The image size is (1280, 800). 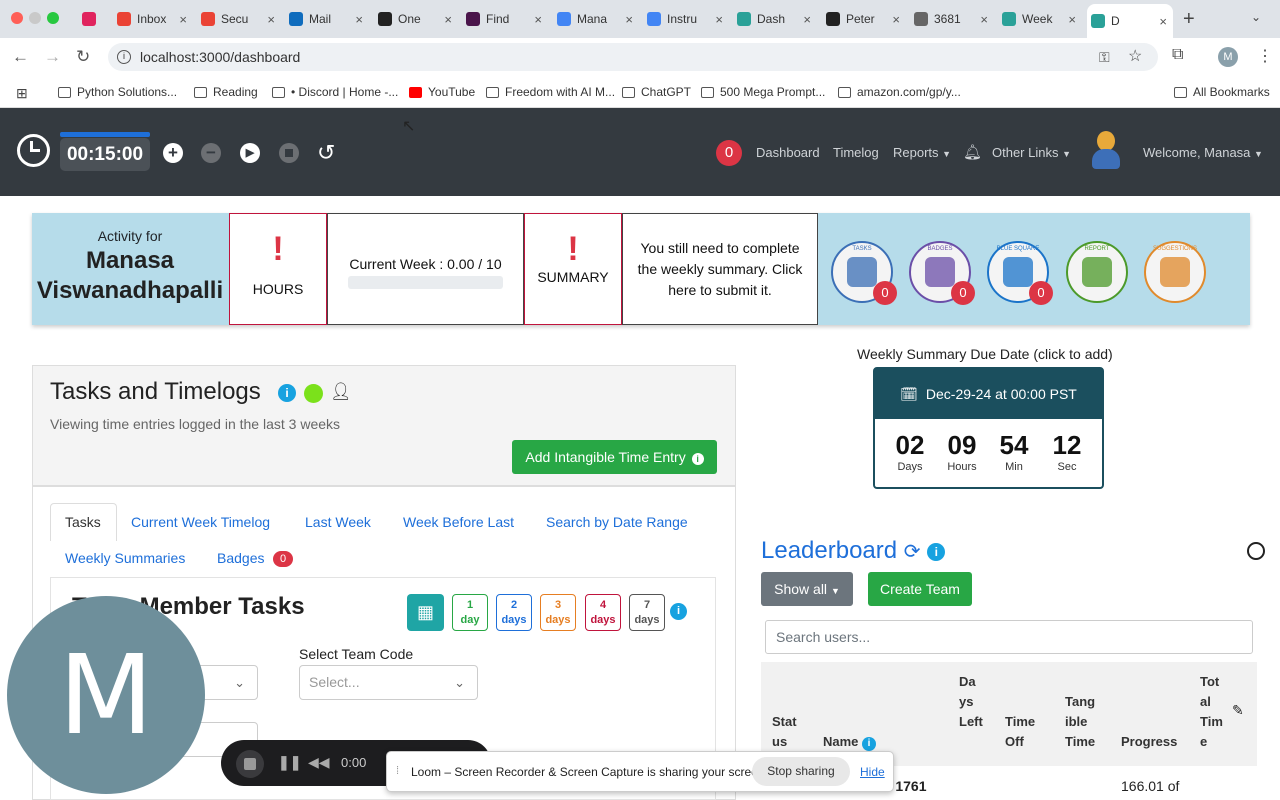 I want to click on reset-icon: ↺, so click(x=326, y=153).